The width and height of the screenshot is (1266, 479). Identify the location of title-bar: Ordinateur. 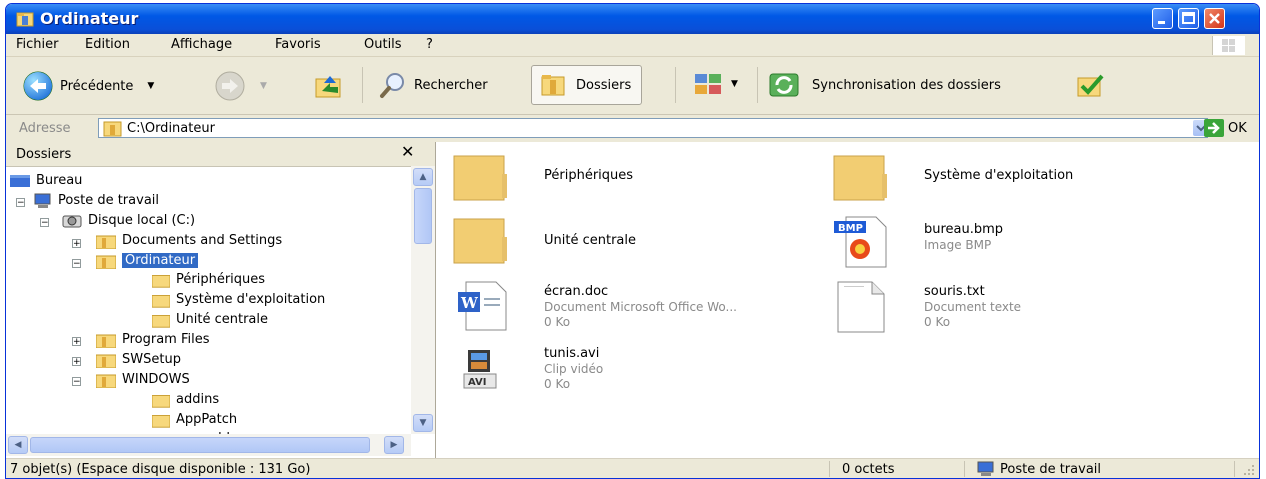
(632, 19).